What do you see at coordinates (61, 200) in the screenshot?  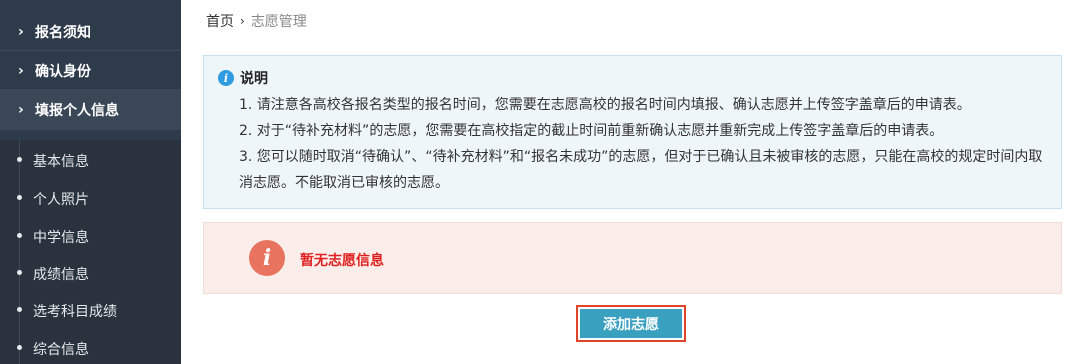 I see `sidebar-item-label: 个人照片` at bounding box center [61, 200].